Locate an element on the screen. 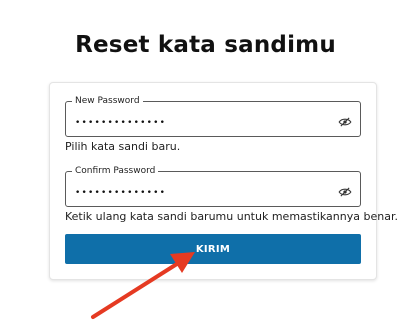  confirm-password-field: Confirm Password is located at coordinates (213, 187).